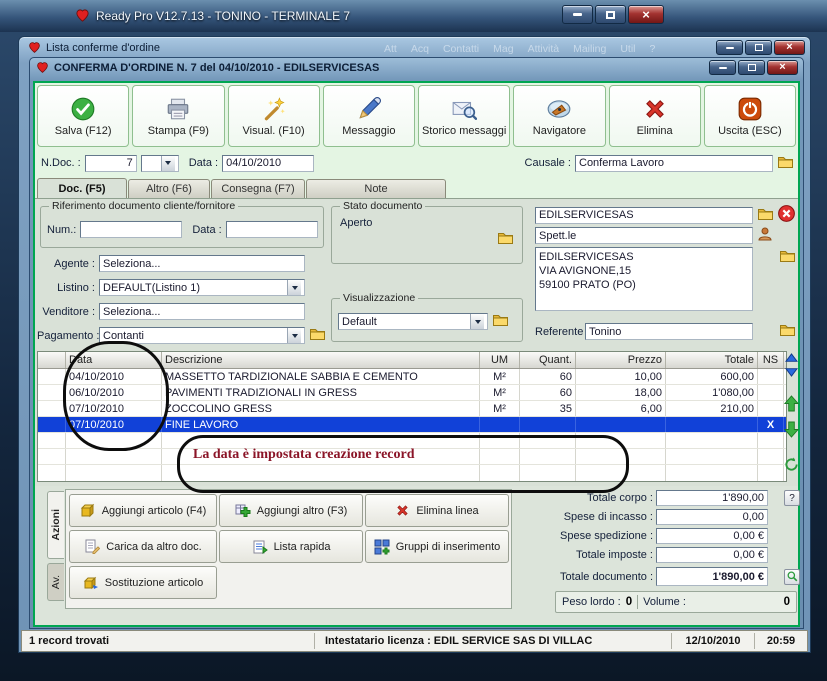  Describe the element at coordinates (654, 116) in the screenshot. I see `delete-button: Elimina` at that location.